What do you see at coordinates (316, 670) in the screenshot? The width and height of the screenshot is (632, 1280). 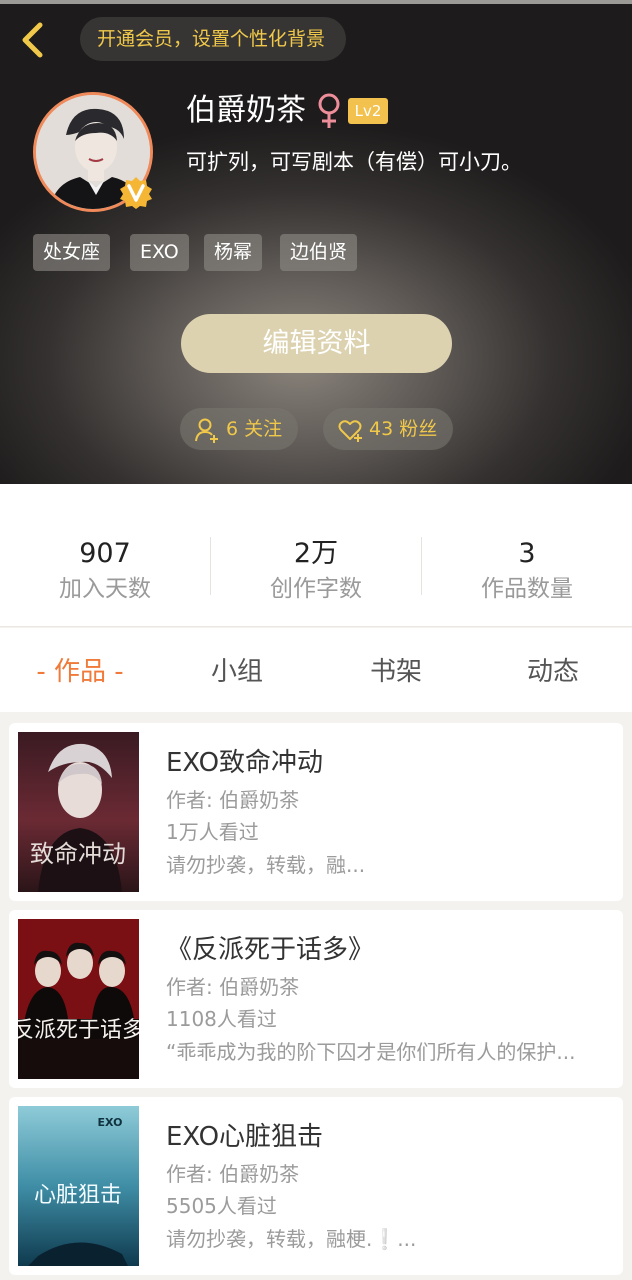 I see `profile-tabs: - 作品 - 小组 书架 动态` at bounding box center [316, 670].